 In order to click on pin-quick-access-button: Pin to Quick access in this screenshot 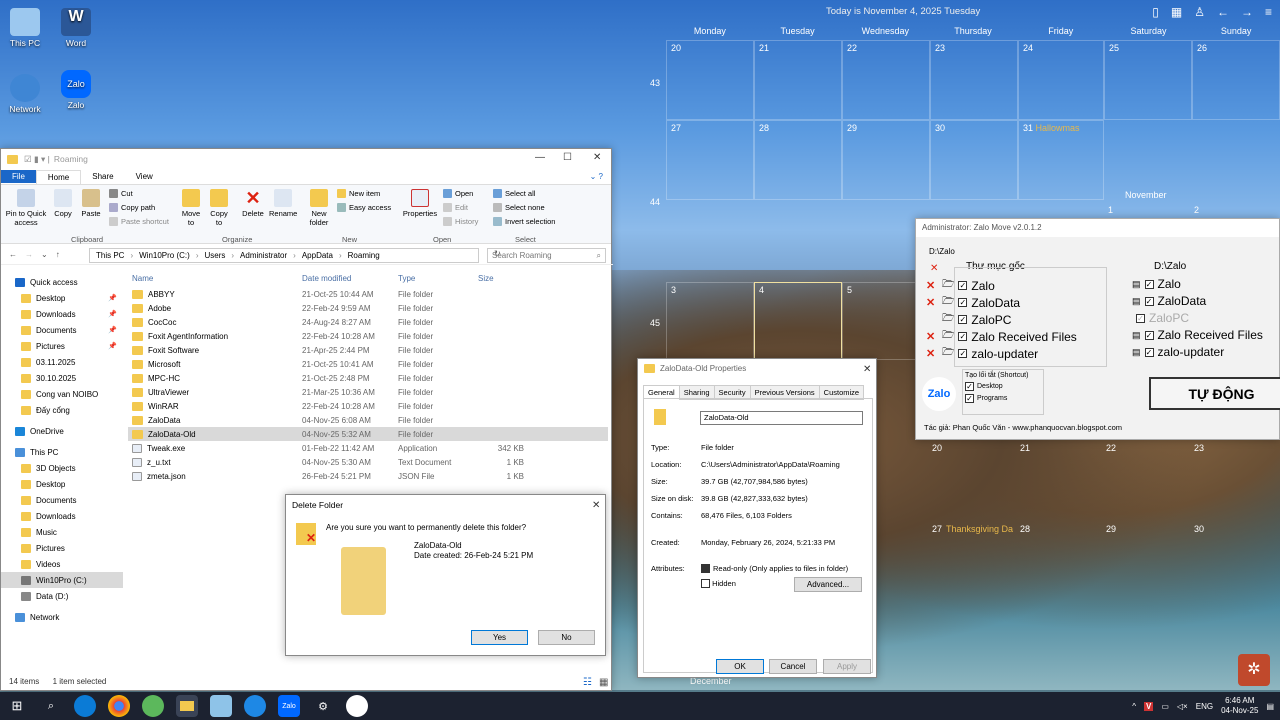, I will do `click(26, 208)`.